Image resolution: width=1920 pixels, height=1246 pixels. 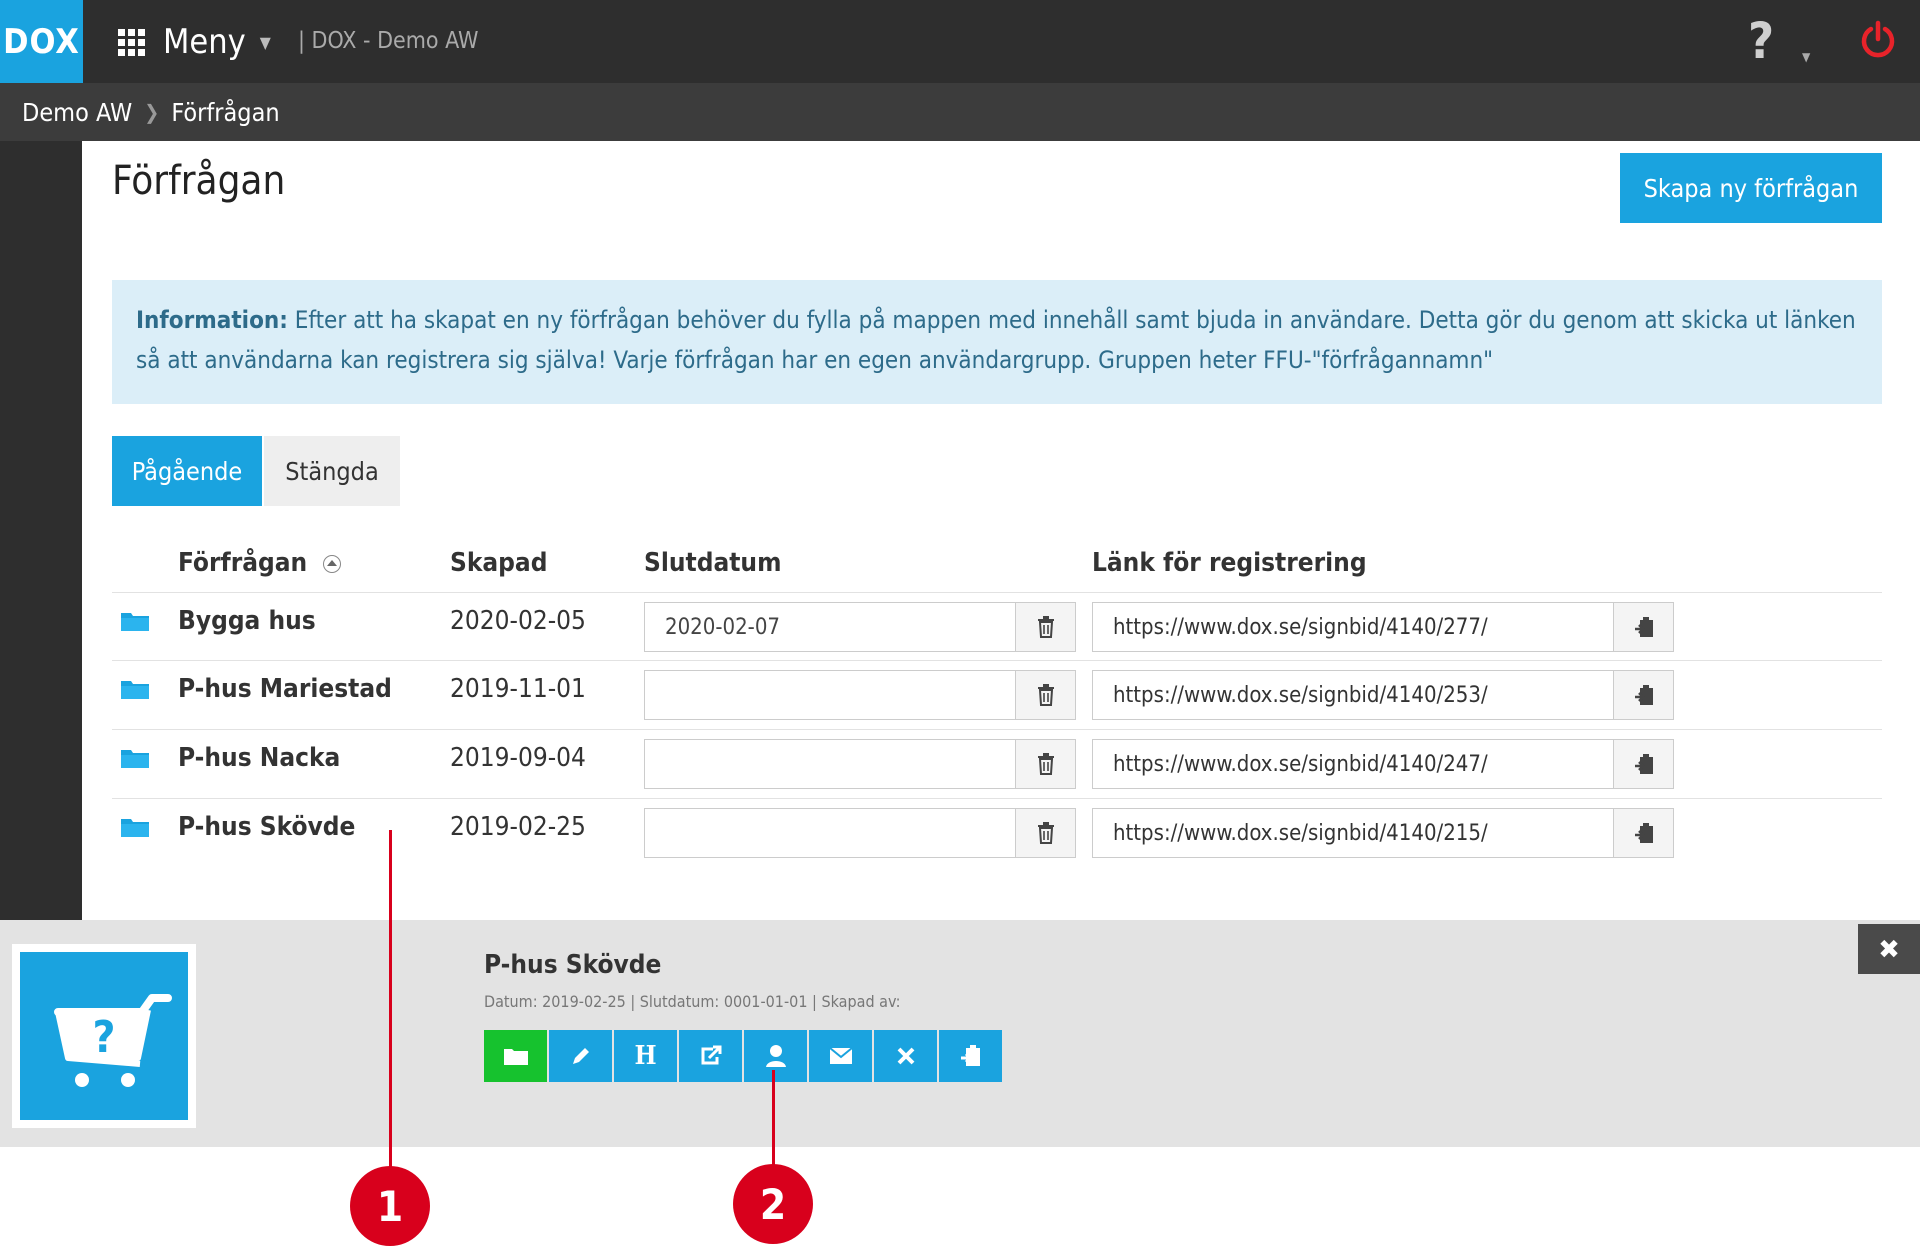 I want to click on envelope-icon, so click(x=840, y=1055).